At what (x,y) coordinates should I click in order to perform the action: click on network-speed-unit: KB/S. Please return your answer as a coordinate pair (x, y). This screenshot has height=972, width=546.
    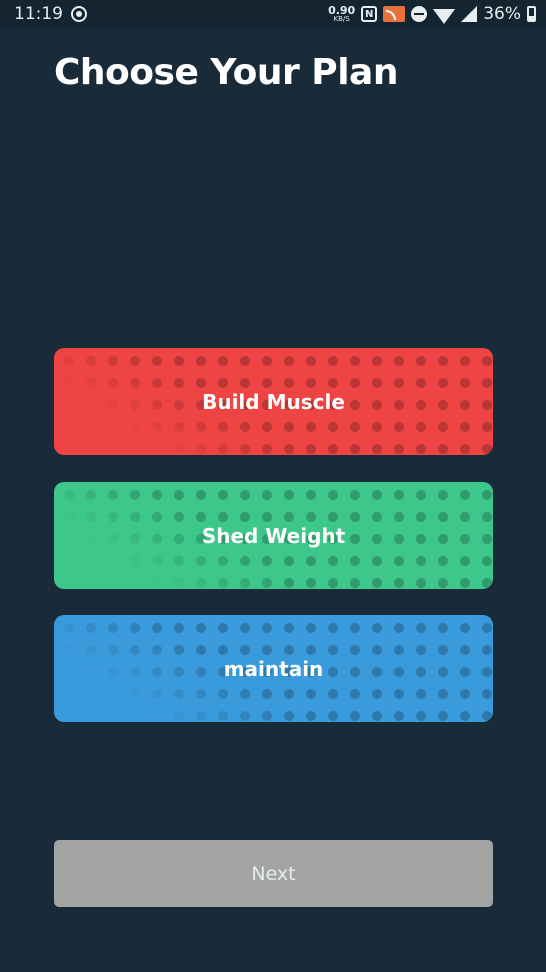
    Looking at the image, I should click on (341, 19).